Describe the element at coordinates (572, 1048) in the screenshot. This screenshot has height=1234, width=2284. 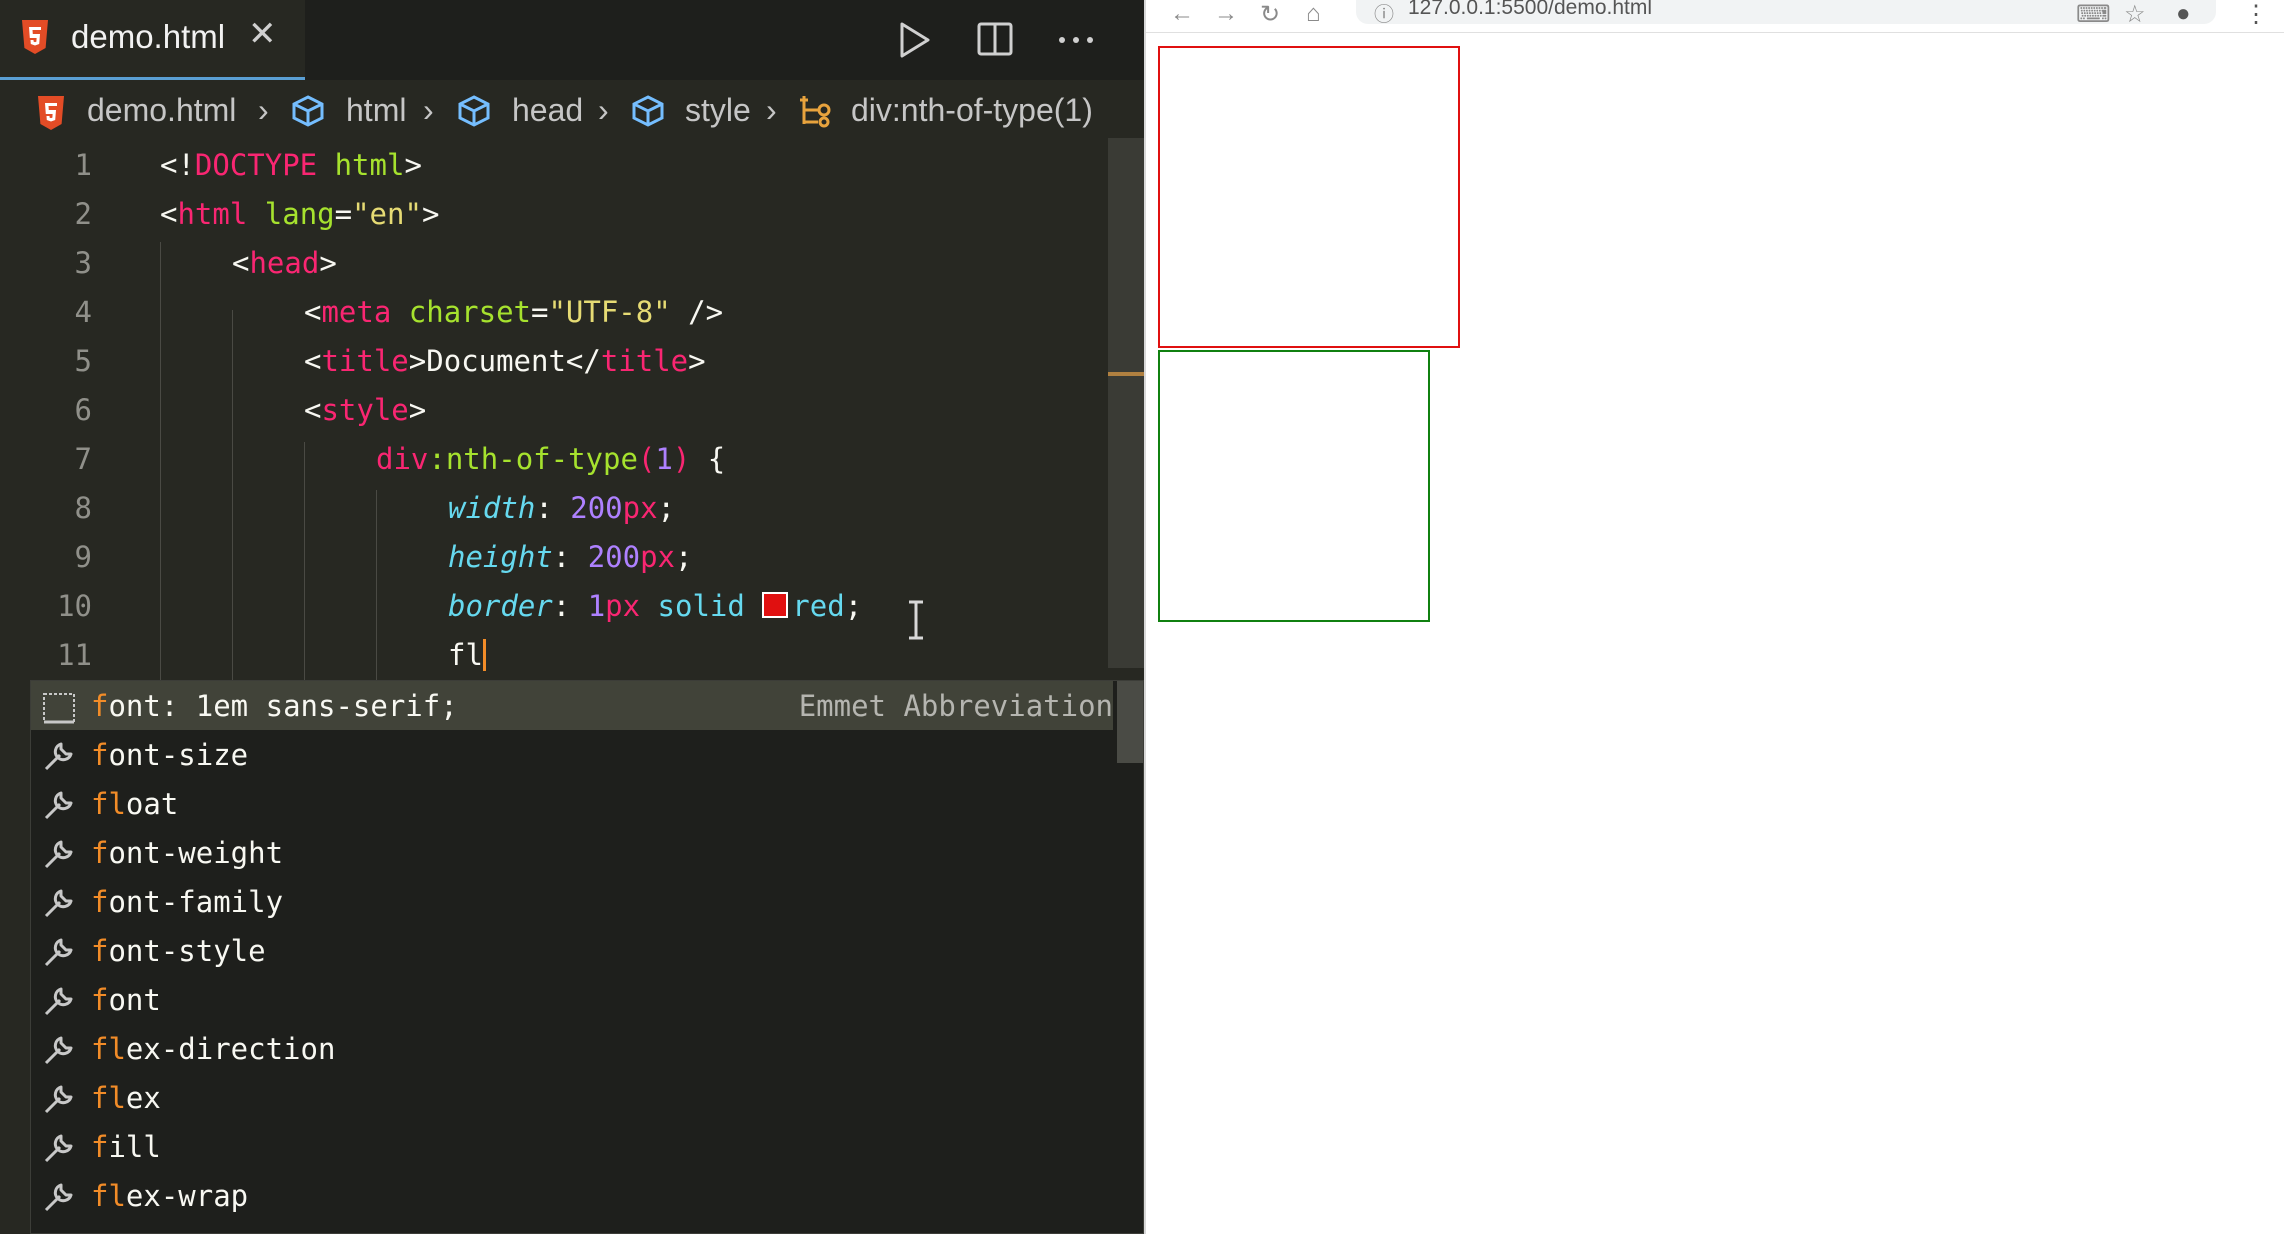
I see `suggestion-item: flex-direction` at that location.